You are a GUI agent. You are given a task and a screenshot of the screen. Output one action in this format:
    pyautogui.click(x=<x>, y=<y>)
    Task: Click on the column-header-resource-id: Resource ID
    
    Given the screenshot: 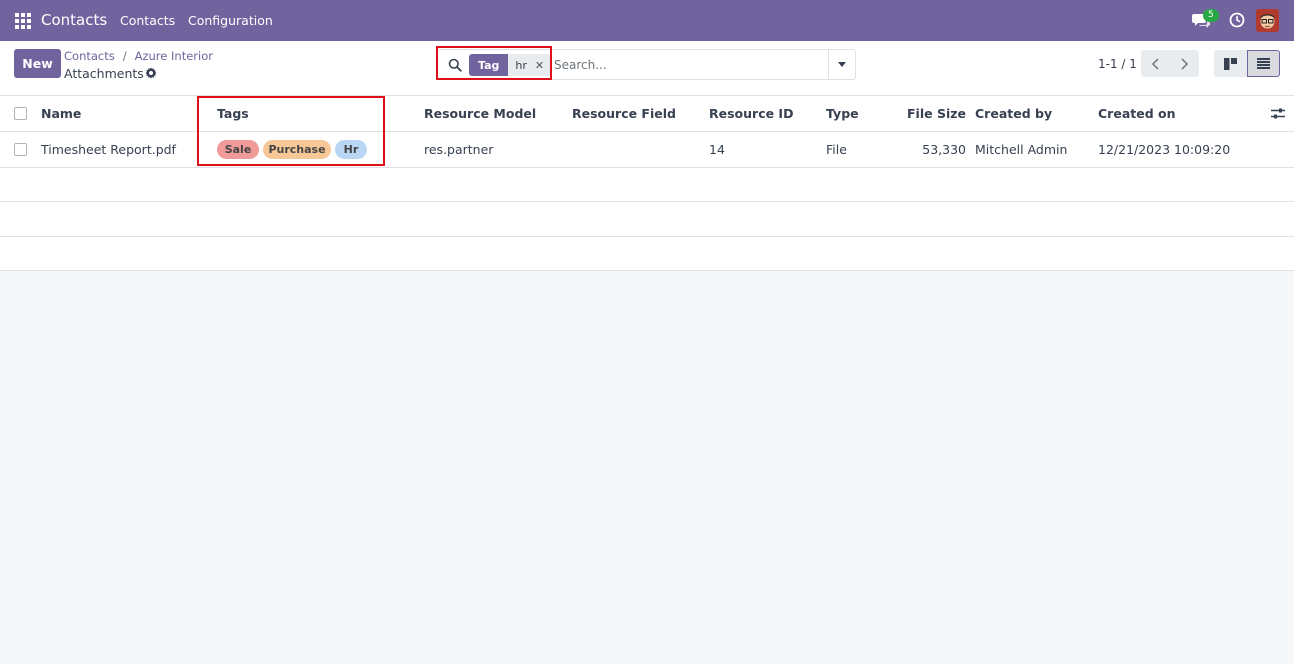 What is the action you would take?
    pyautogui.click(x=751, y=113)
    